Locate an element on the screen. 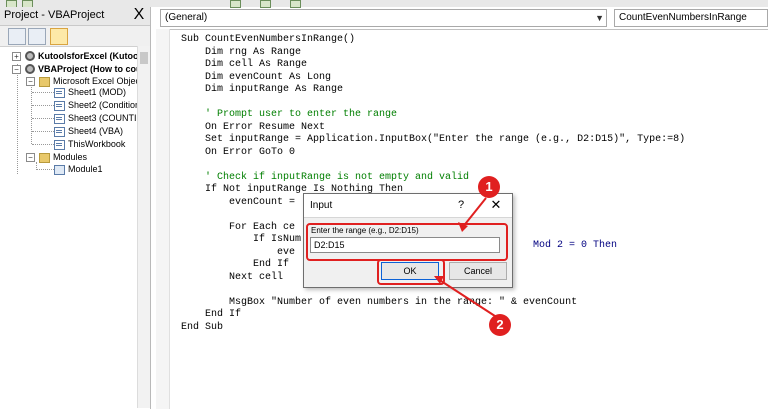 This screenshot has width=768, height=410. callout-arrows is located at coordinates (466, 258).